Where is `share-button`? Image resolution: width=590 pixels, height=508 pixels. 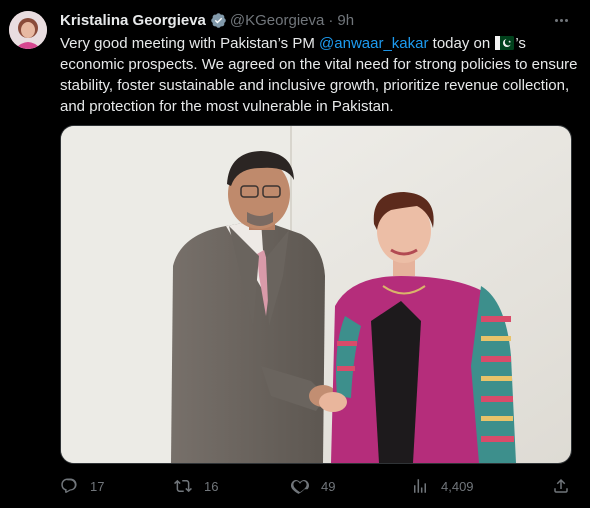
share-button is located at coordinates (567, 486).